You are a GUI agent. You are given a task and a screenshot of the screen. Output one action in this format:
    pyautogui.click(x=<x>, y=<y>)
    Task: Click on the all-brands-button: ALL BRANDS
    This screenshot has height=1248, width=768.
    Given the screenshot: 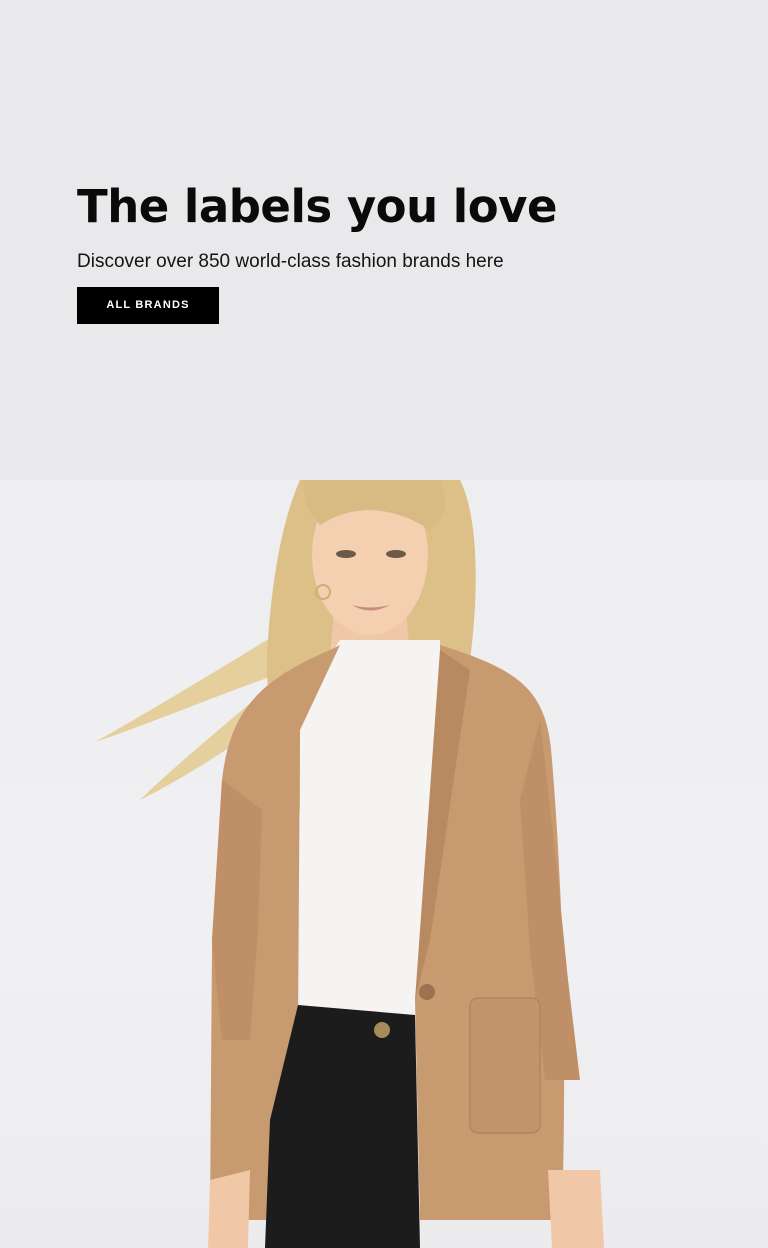 What is the action you would take?
    pyautogui.click(x=148, y=305)
    